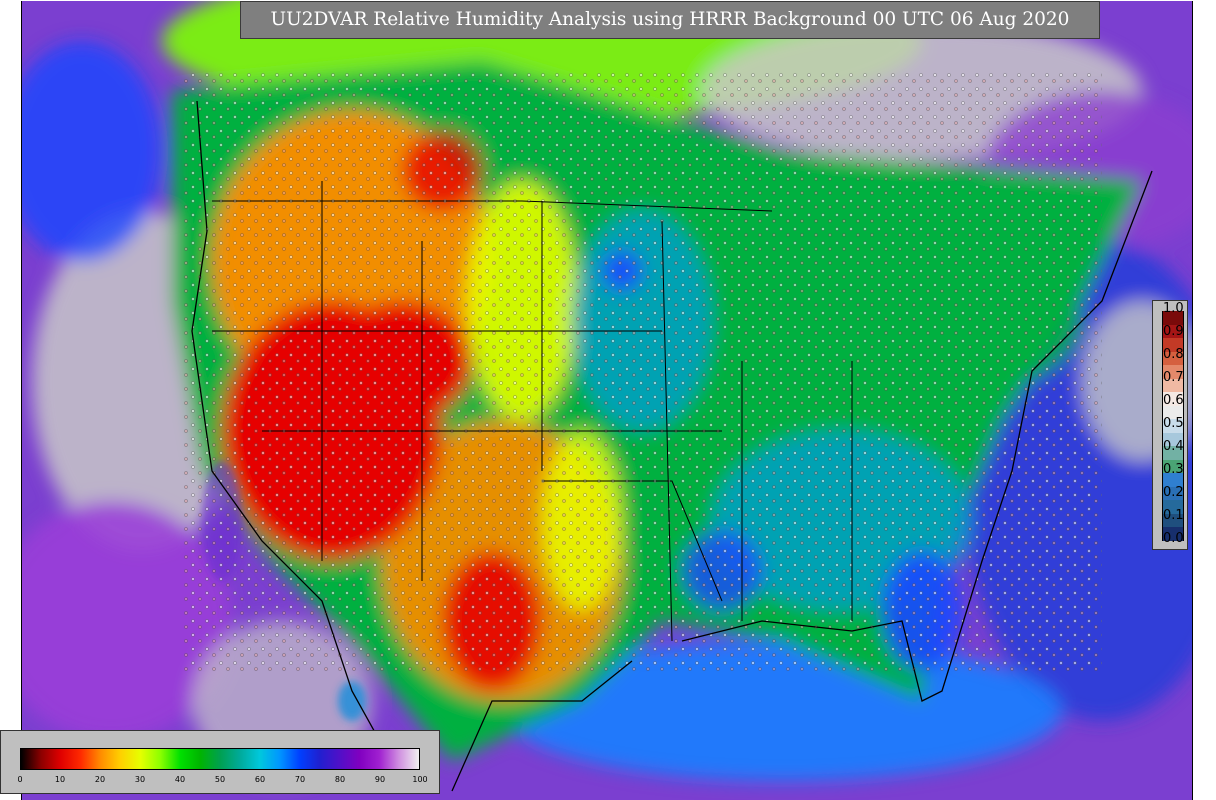 This screenshot has height=800, width=1216. I want to click on scale-label: 0.9, so click(1173, 331).